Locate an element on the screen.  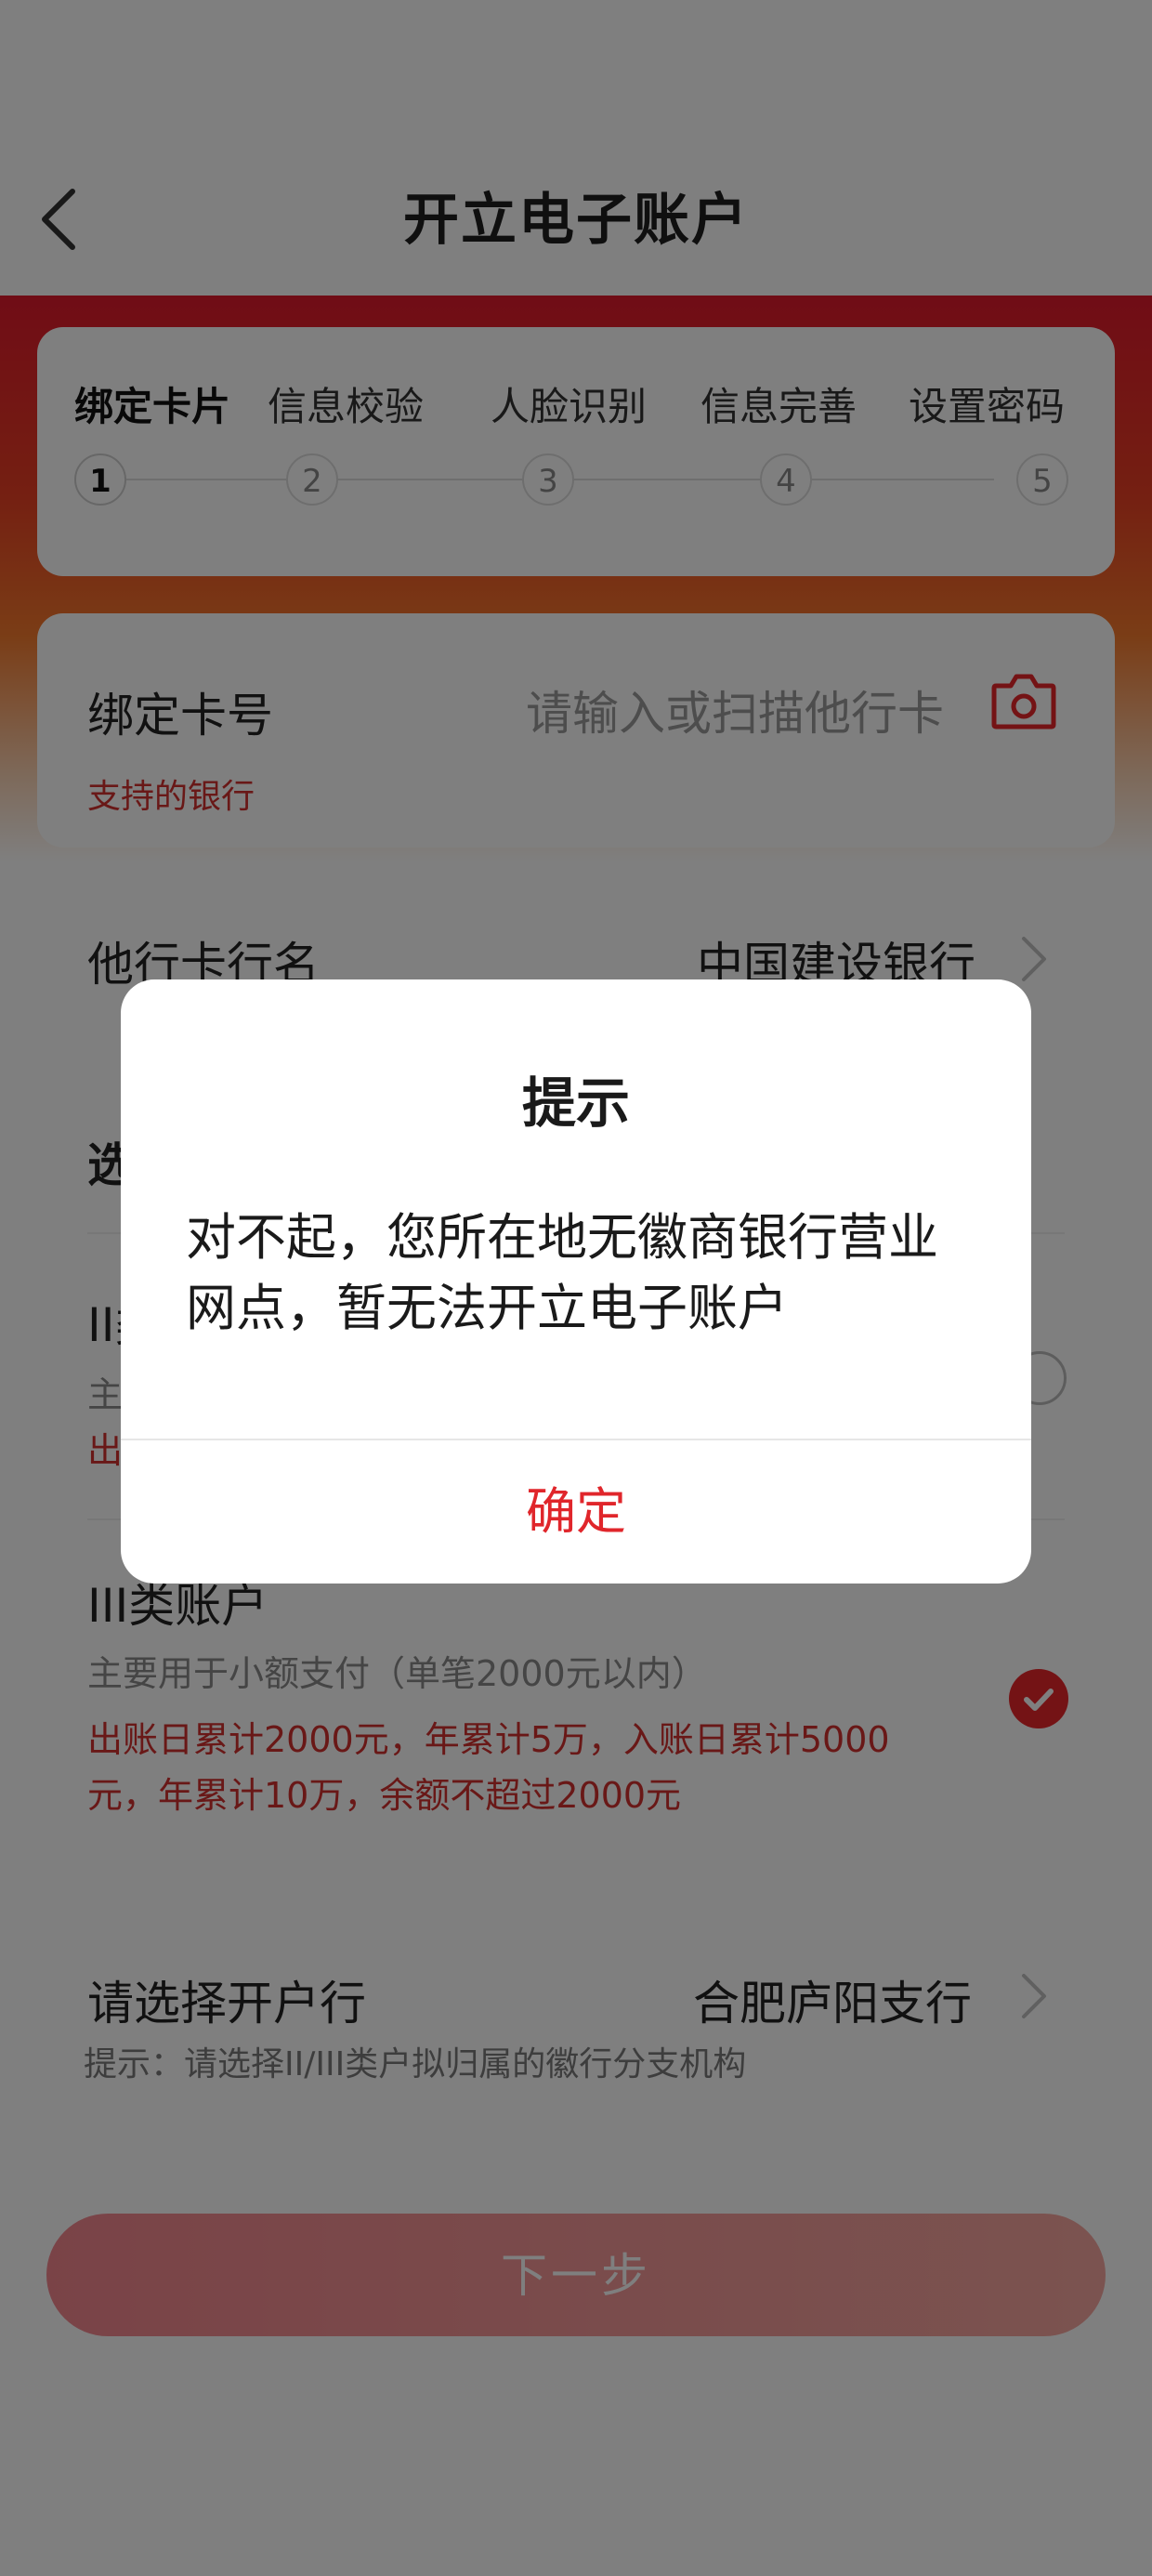
dialog-confirm-button: 确定 is located at coordinates (576, 1512).